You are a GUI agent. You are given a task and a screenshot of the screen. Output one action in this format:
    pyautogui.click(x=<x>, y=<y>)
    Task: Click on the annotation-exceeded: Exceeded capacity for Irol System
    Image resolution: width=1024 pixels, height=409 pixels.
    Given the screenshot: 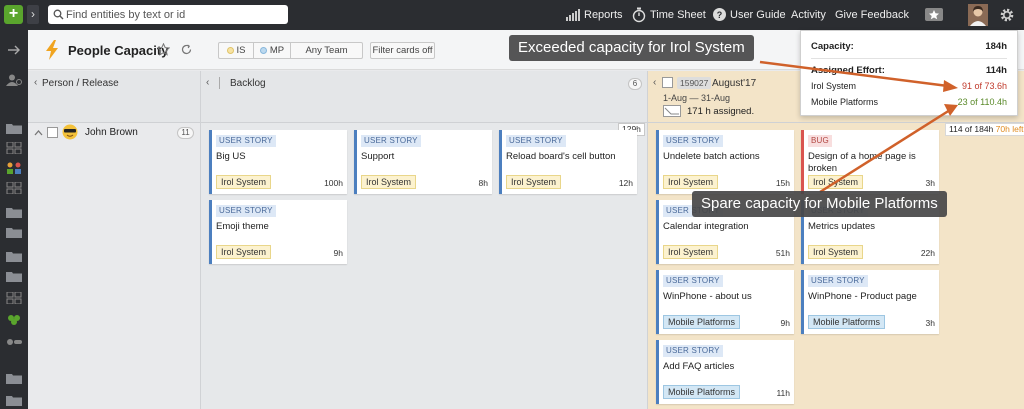 What is the action you would take?
    pyautogui.click(x=631, y=48)
    